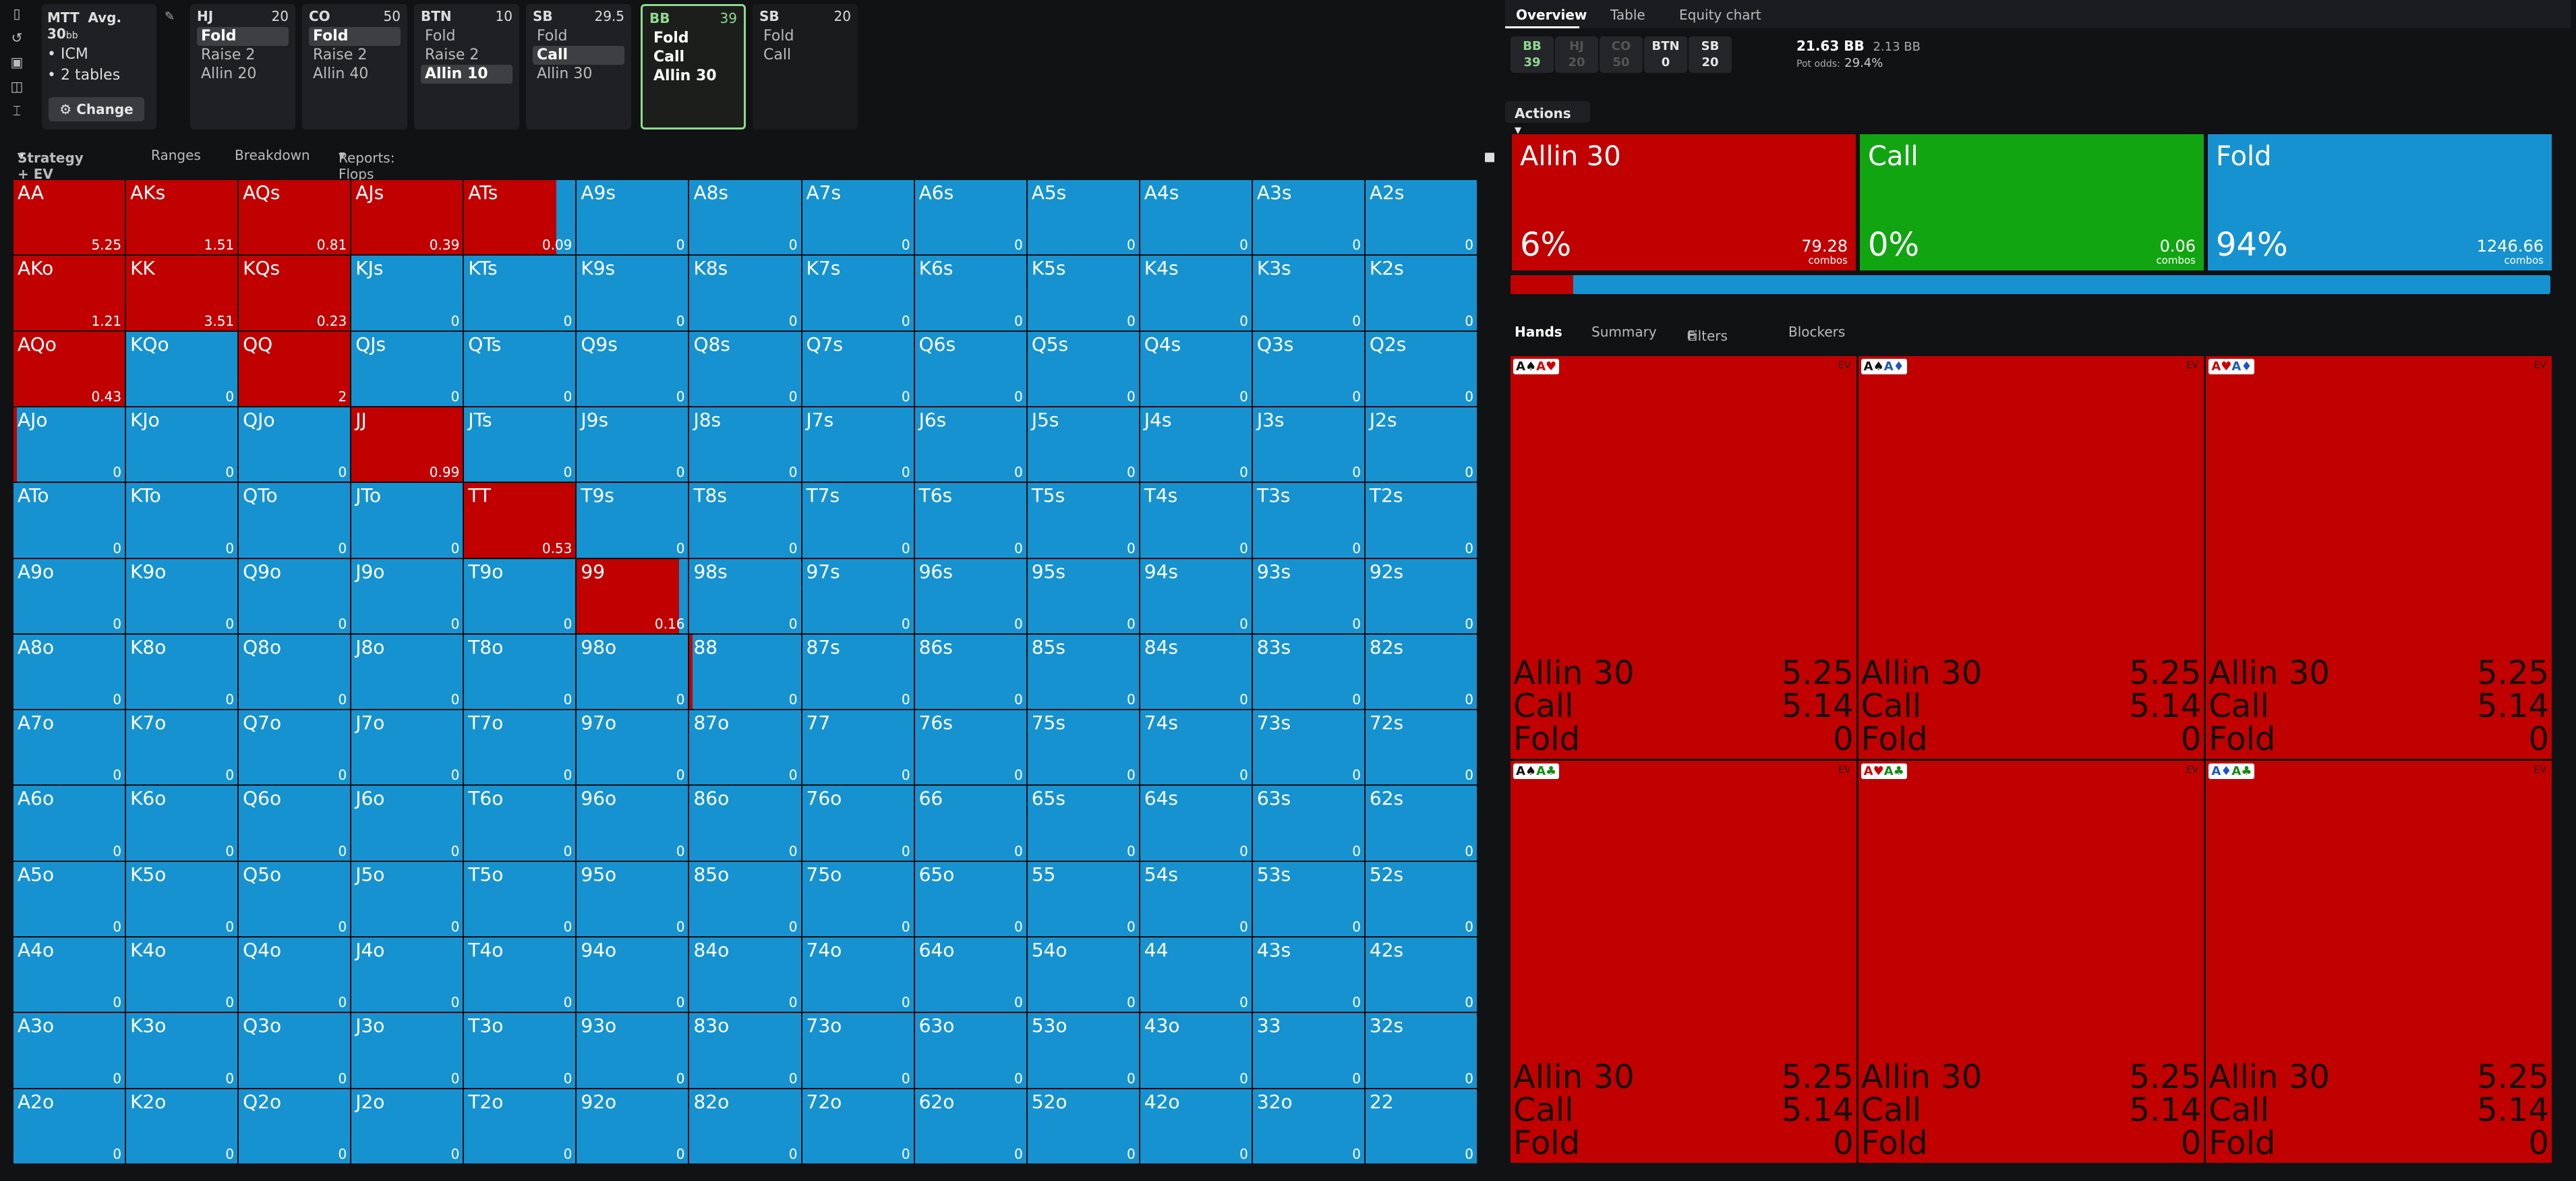  Describe the element at coordinates (520, 369) in the screenshot. I see `hand-cell: QTs 0` at that location.